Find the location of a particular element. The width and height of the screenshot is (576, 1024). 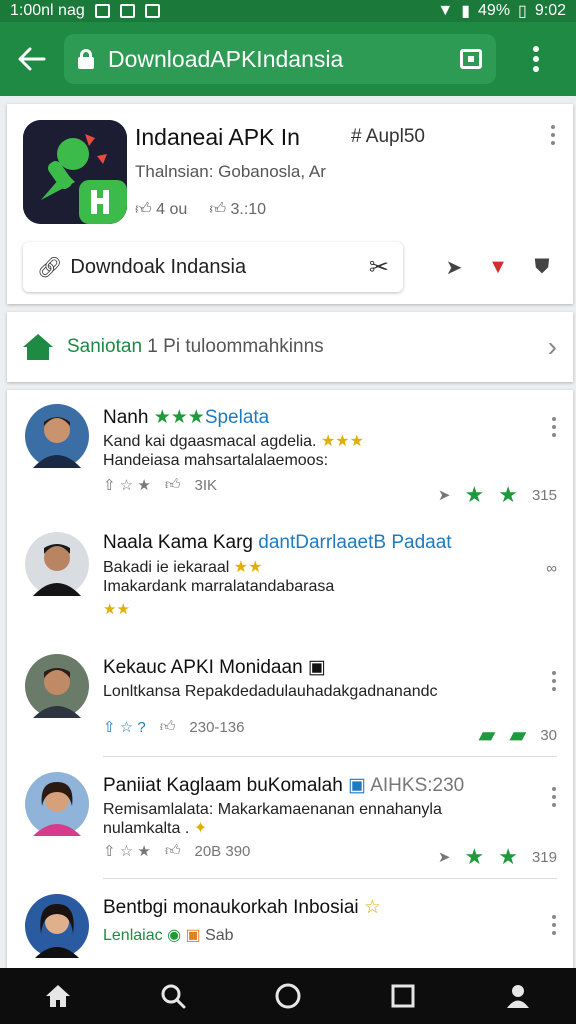

search-nav-icon is located at coordinates (173, 996).